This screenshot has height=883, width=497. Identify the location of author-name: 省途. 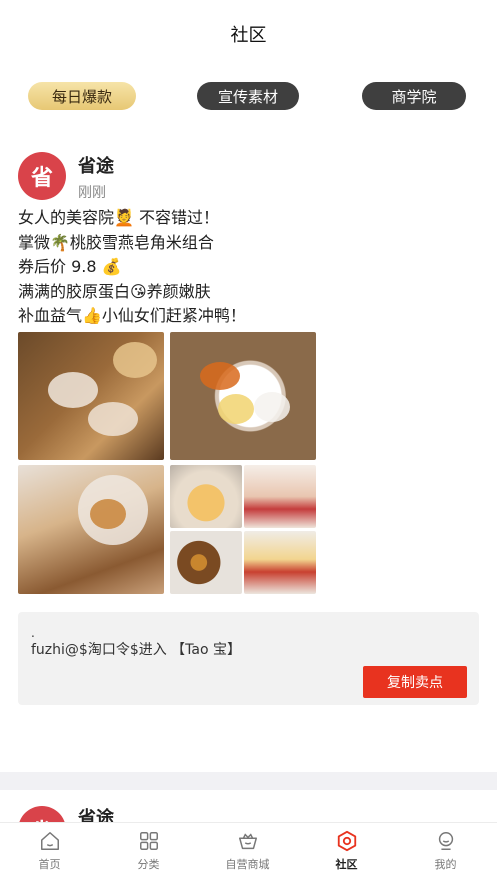
(96, 166).